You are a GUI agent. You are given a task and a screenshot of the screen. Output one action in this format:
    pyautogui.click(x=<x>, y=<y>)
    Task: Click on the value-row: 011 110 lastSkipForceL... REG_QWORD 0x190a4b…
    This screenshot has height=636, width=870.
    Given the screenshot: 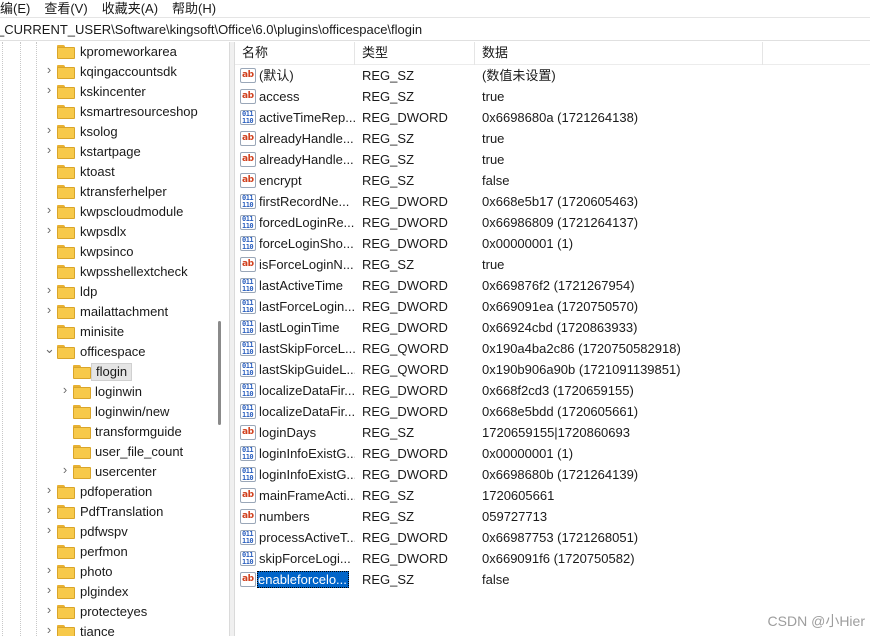 What is the action you would take?
    pyautogui.click(x=552, y=348)
    